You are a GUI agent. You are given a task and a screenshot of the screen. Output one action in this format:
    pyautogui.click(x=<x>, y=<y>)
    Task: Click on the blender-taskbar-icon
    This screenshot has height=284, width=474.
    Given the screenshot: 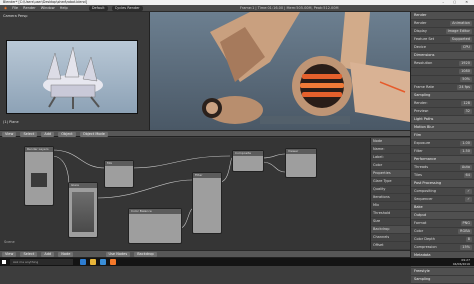 What is the action you would take?
    pyautogui.click(x=113, y=262)
    